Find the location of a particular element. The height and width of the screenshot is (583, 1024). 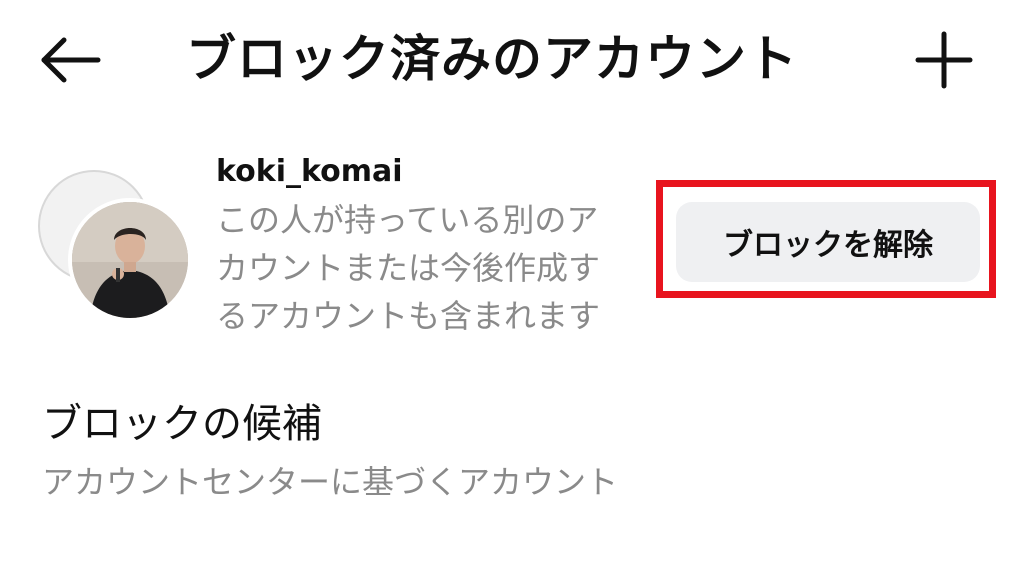

description-line: カウントまたは今後作成す is located at coordinates (408, 268).